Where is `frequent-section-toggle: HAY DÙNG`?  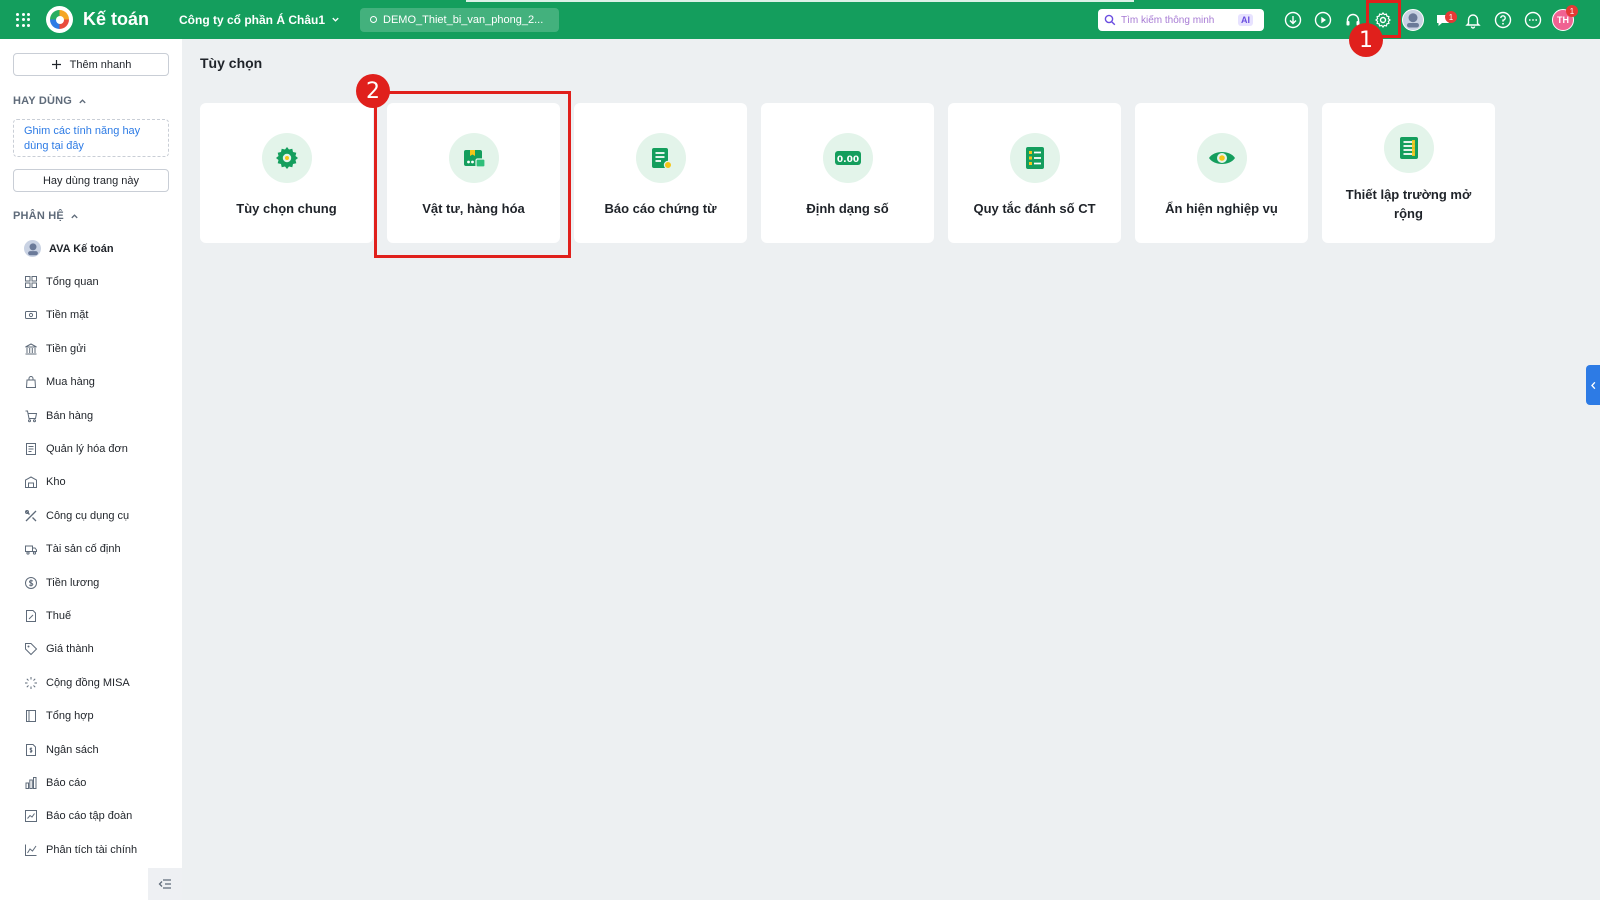
frequent-section-toggle: HAY DÙNG is located at coordinates (50, 101).